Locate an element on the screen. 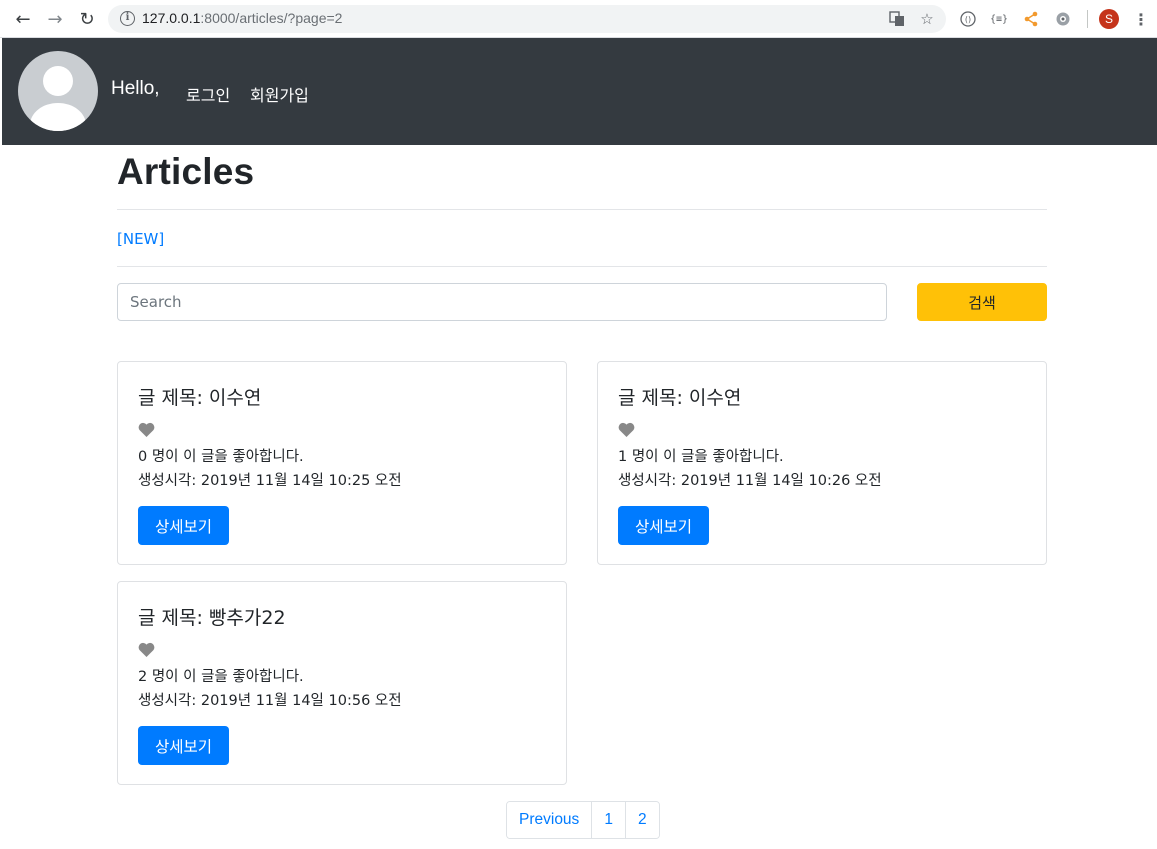 The height and width of the screenshot is (849, 1157). greeting-text: Hello, is located at coordinates (135, 88).